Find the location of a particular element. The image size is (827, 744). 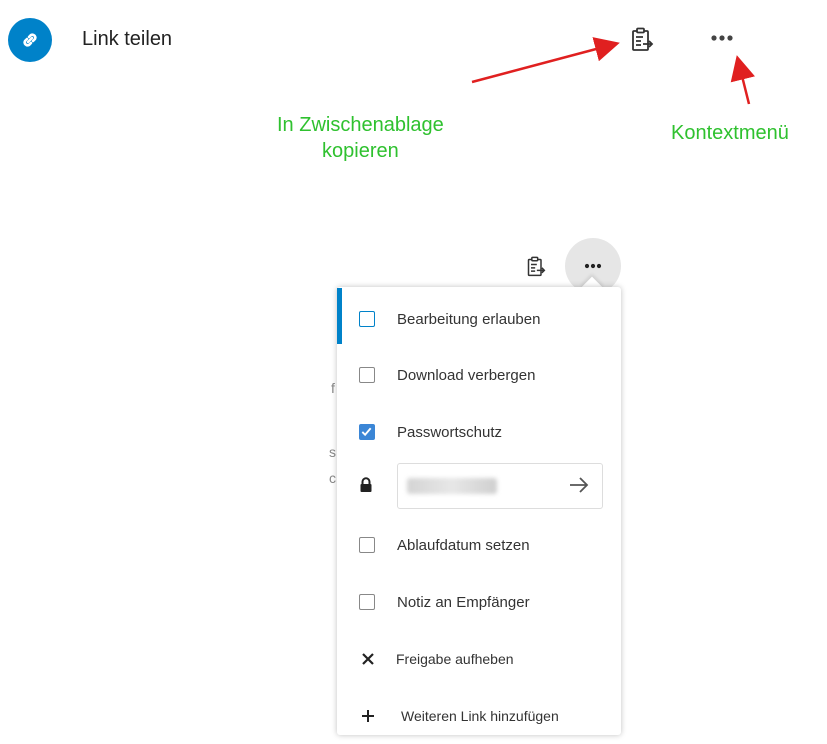

plus-icon is located at coordinates (368, 716).